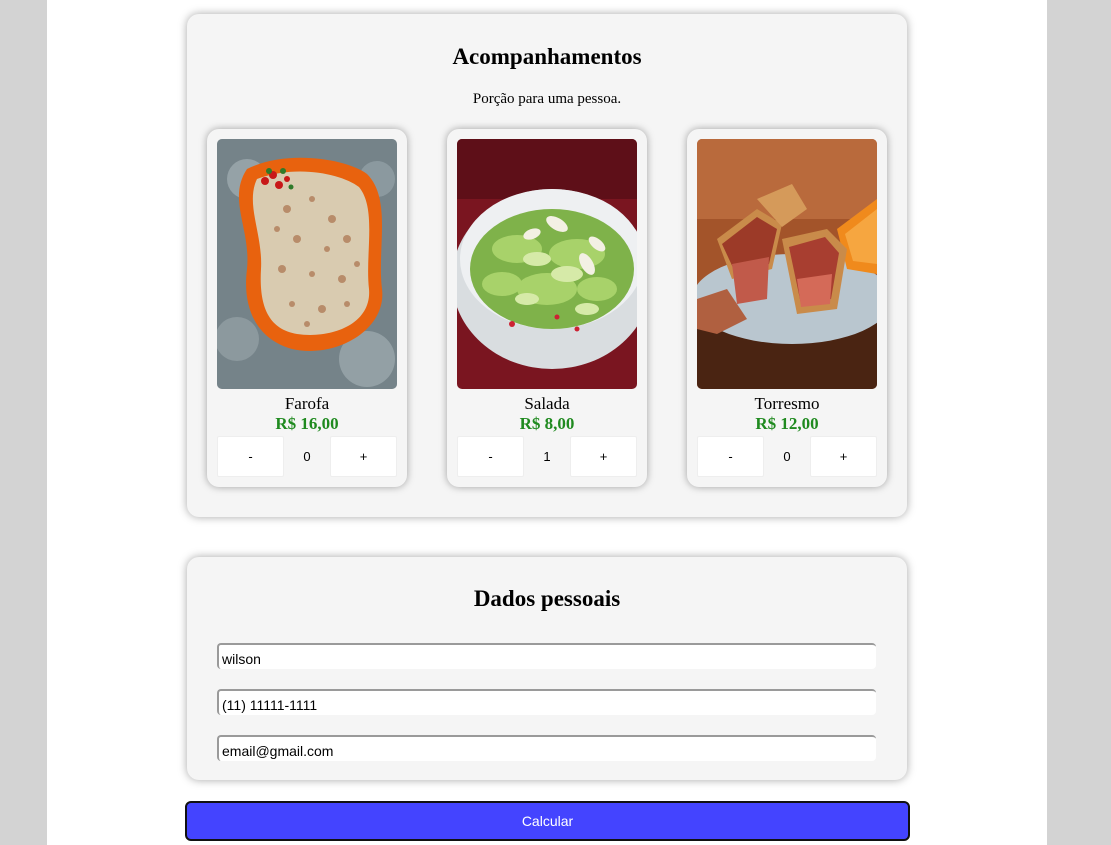 This screenshot has width=1111, height=845. I want to click on personal-data-title: Dados pessoais, so click(547, 598).